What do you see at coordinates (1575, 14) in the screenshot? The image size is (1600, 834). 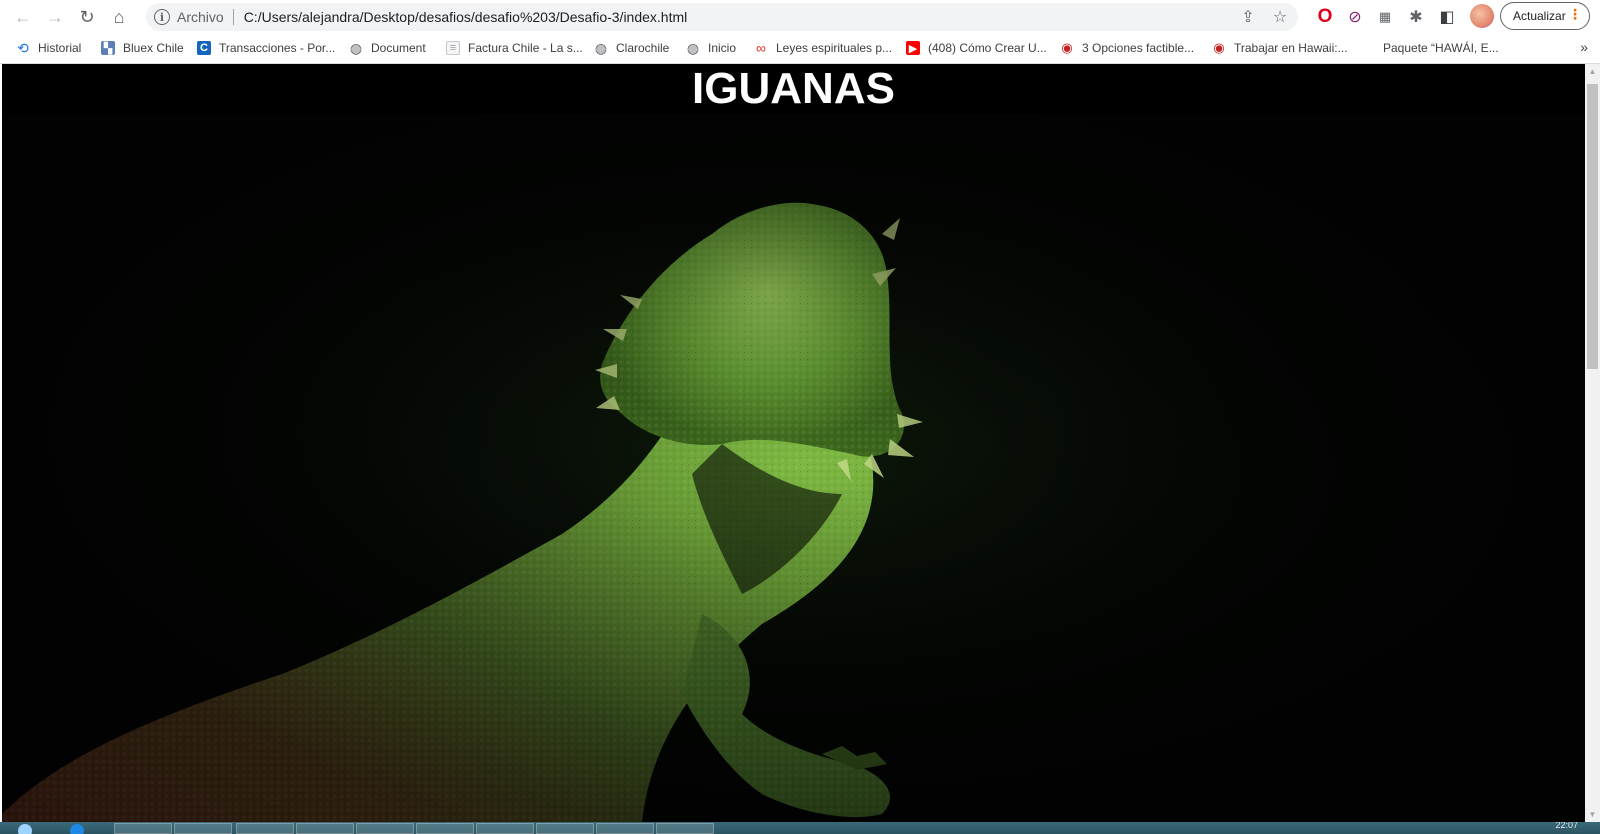 I see `menu-dots-icon: ⋮` at bounding box center [1575, 14].